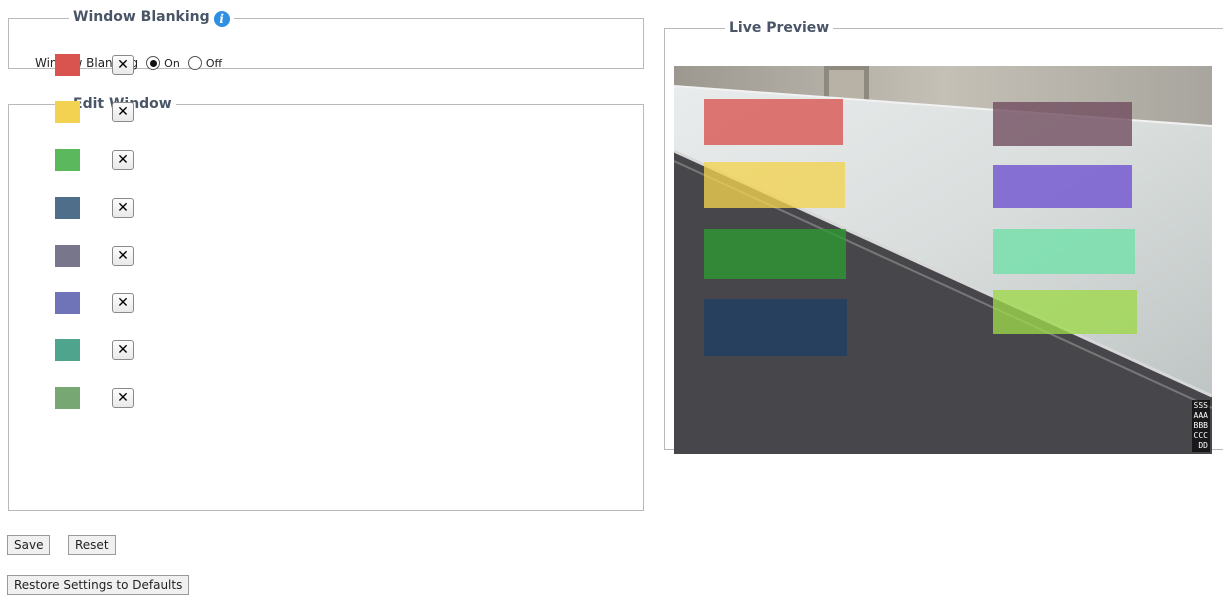 The height and width of the screenshot is (595, 1223). What do you see at coordinates (153, 63) in the screenshot?
I see `radio-on` at bounding box center [153, 63].